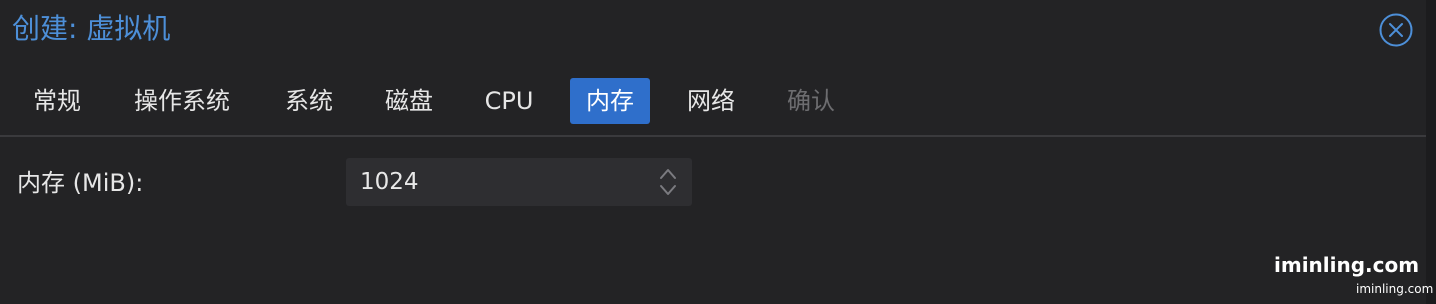 This screenshot has width=1436, height=304. Describe the element at coordinates (811, 101) in the screenshot. I see `tab-confirm: 确认` at that location.